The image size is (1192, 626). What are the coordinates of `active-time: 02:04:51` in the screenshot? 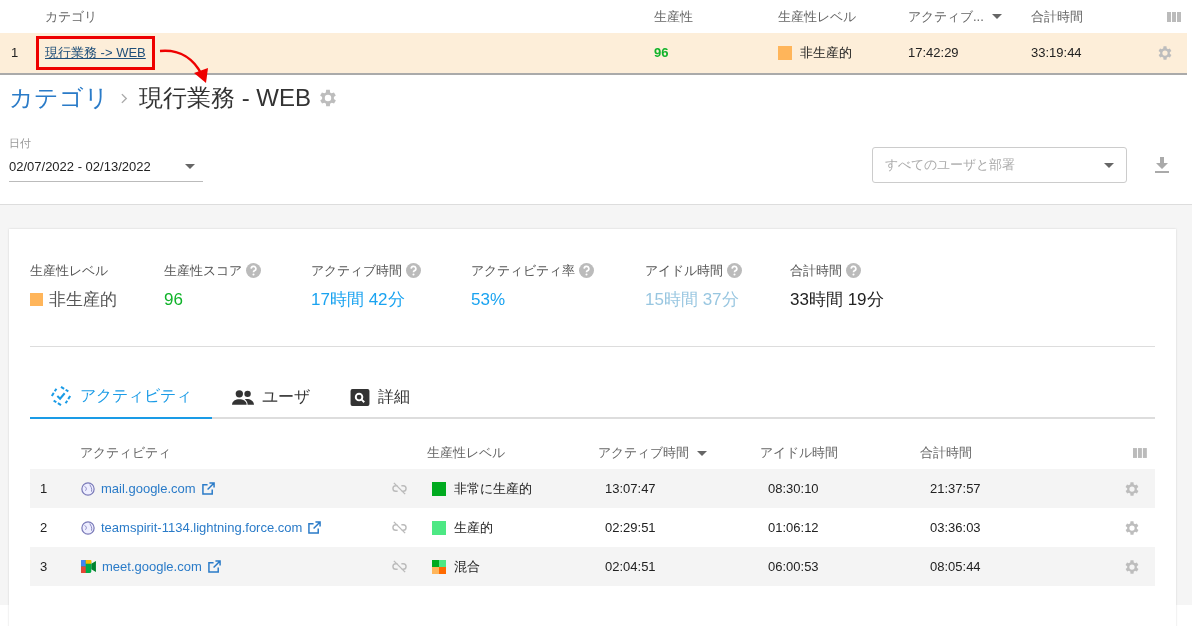 It's located at (631, 566).